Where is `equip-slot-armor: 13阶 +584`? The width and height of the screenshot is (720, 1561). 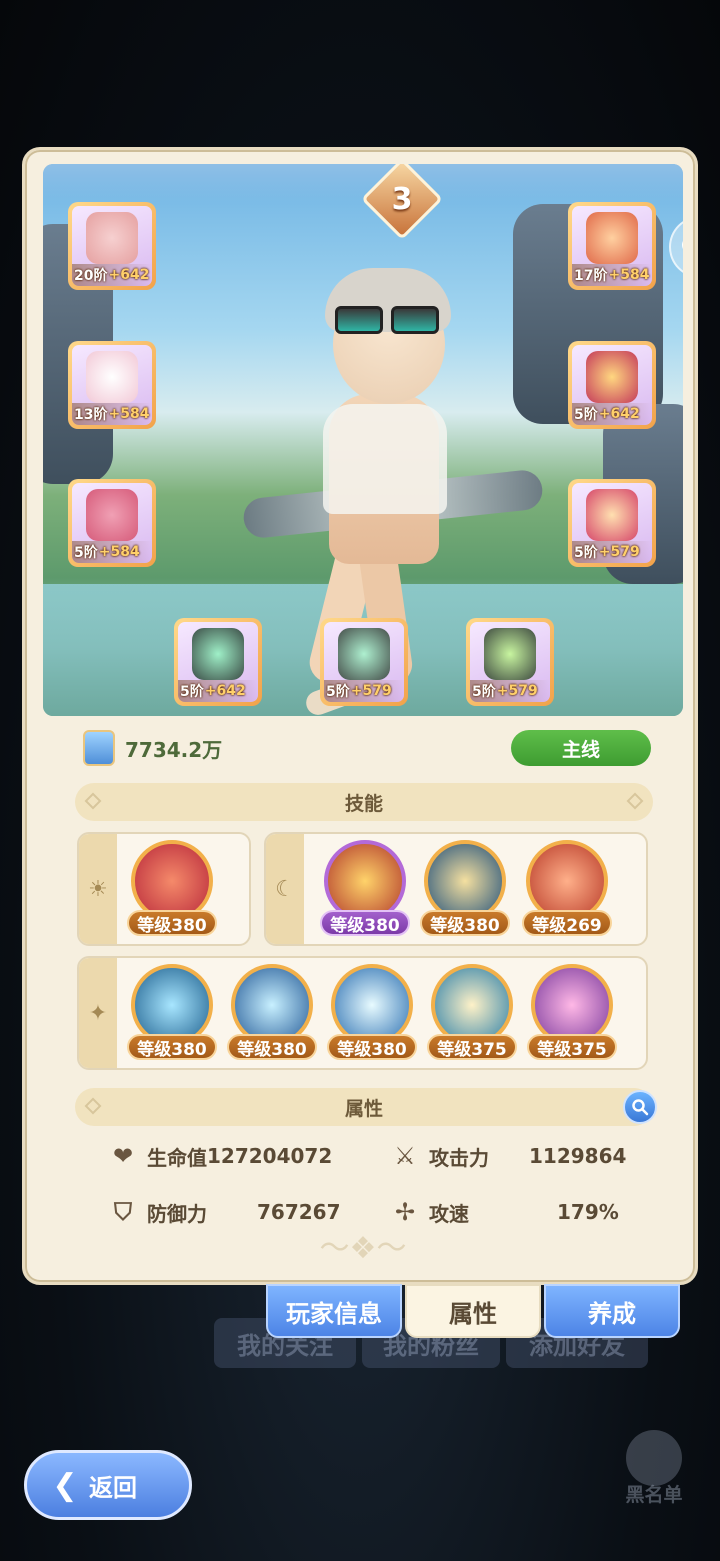
equip-slot-armor: 13阶 +584 is located at coordinates (112, 385).